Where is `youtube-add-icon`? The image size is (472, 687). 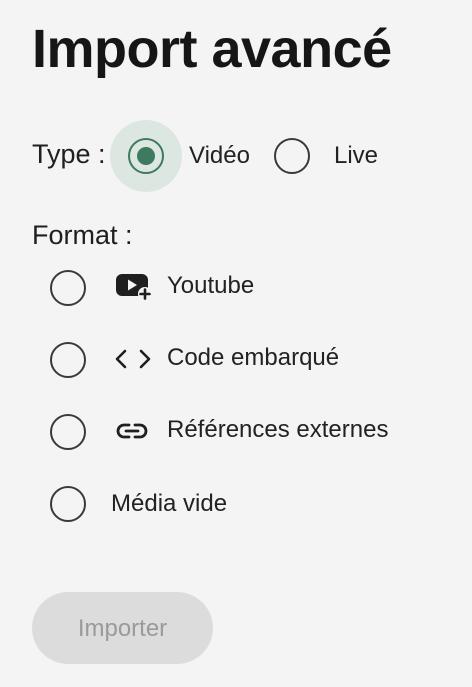
youtube-add-icon is located at coordinates (133, 287).